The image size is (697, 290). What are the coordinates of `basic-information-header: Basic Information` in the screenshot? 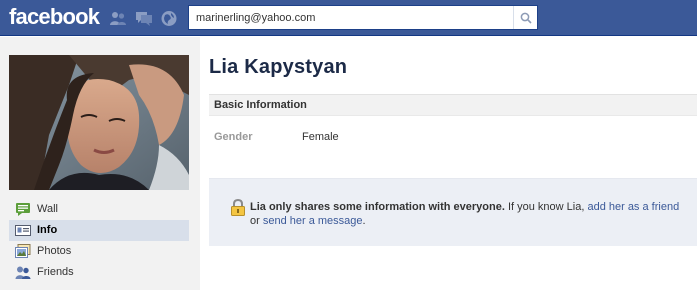 It's located at (453, 105).